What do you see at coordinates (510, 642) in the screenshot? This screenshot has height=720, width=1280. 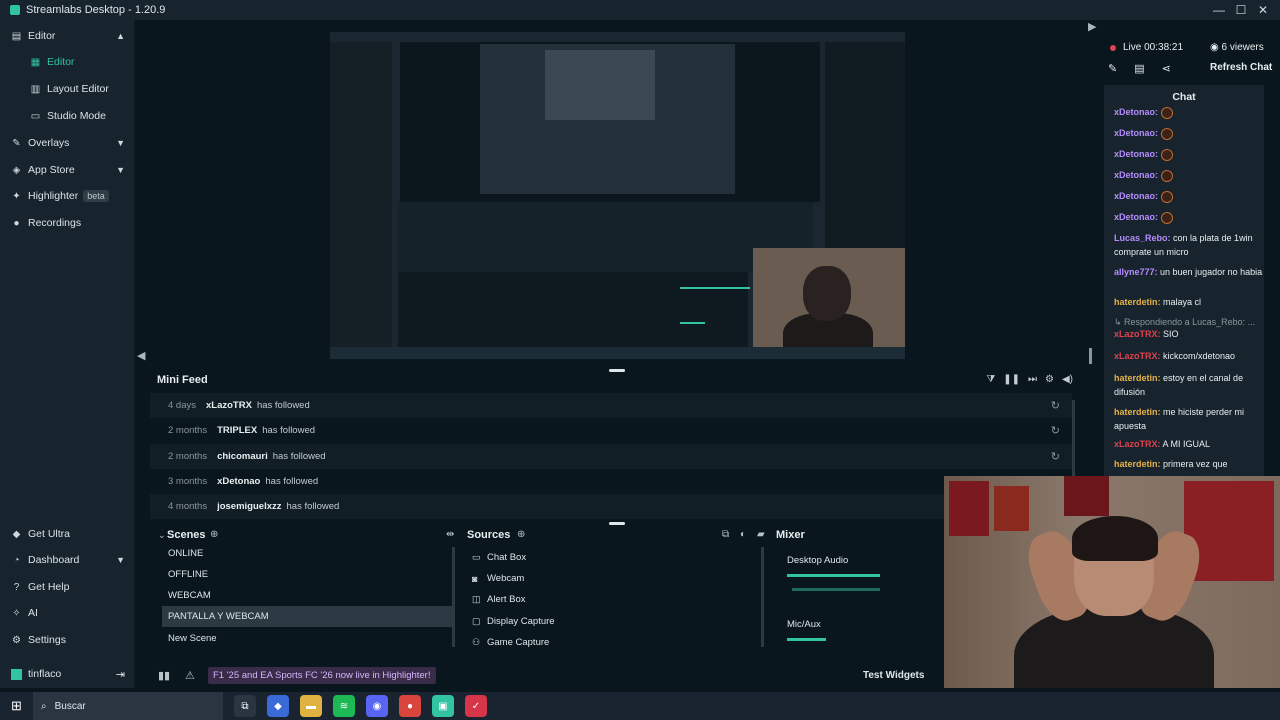 I see `source-item: ⚇ Game Capture` at bounding box center [510, 642].